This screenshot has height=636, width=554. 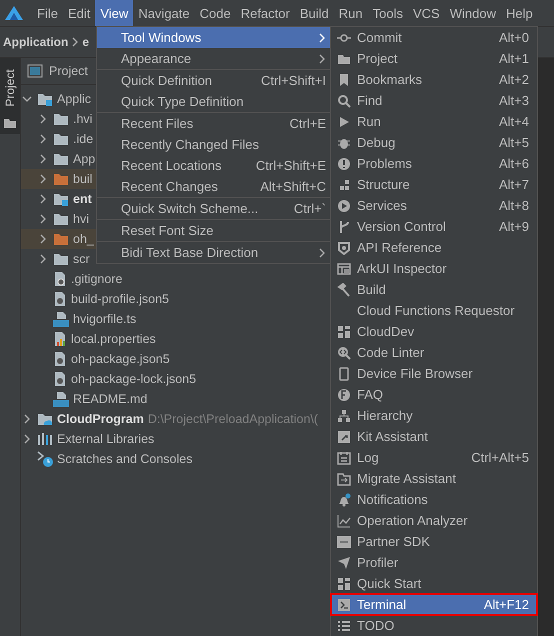 What do you see at coordinates (83, 139) in the screenshot?
I see `tree-item: .ide` at bounding box center [83, 139].